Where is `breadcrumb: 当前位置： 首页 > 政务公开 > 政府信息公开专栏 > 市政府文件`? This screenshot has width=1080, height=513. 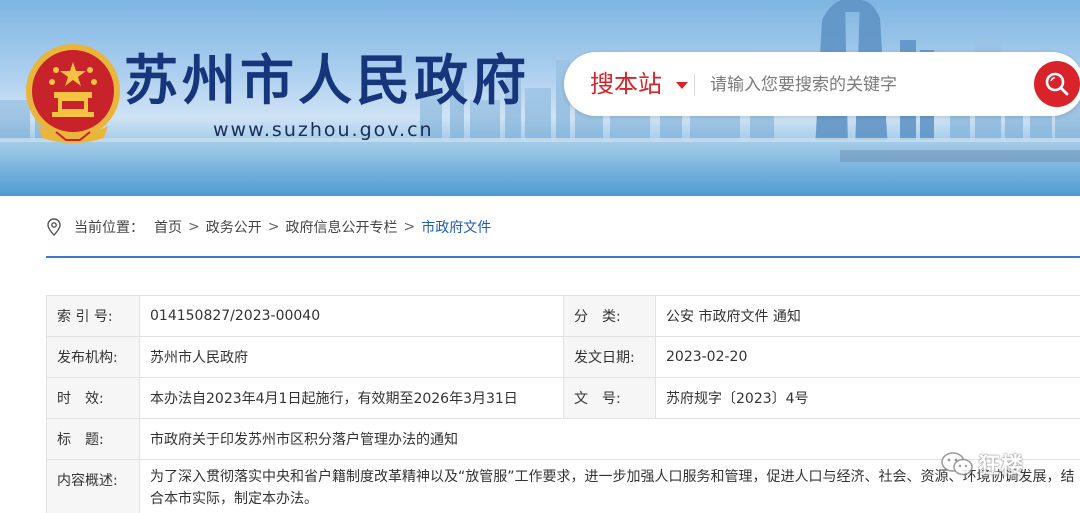
breadcrumb: 当前位置： 首页 > 政务公开 > 政府信息公开专栏 > 市政府文件 is located at coordinates (268, 227).